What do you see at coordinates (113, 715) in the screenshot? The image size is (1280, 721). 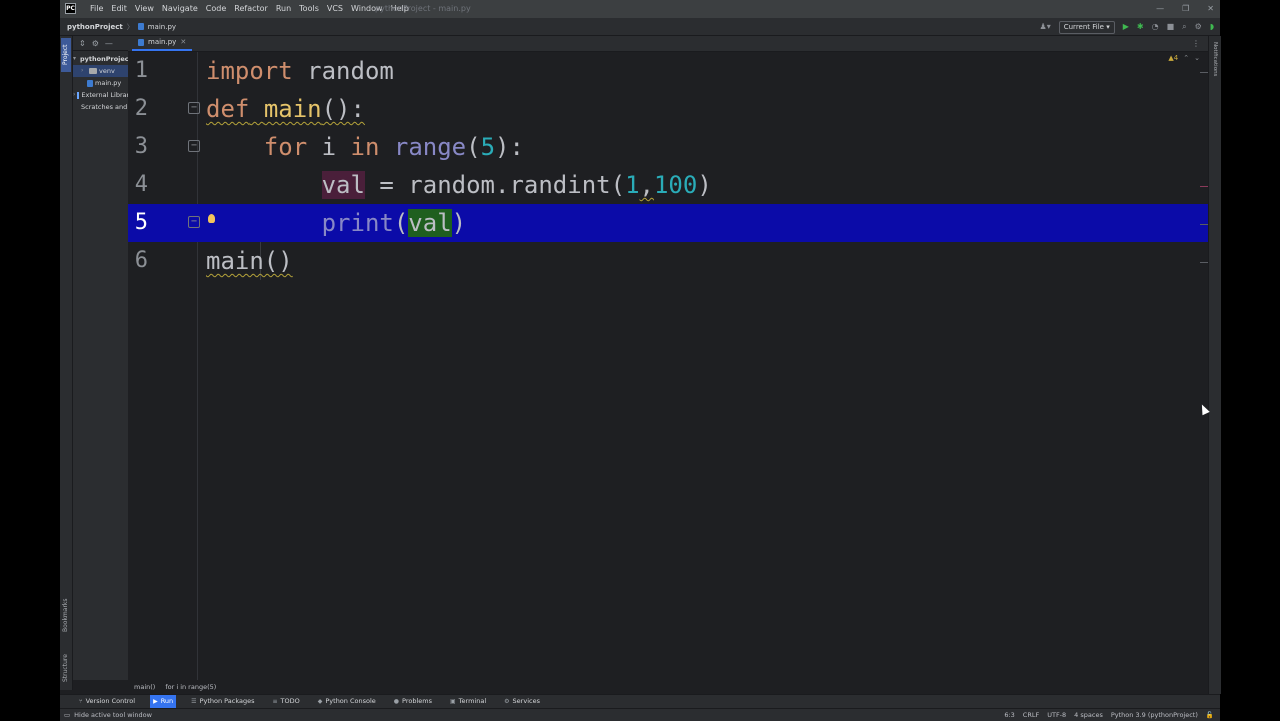 I see `status-text: Hide active tool window` at bounding box center [113, 715].